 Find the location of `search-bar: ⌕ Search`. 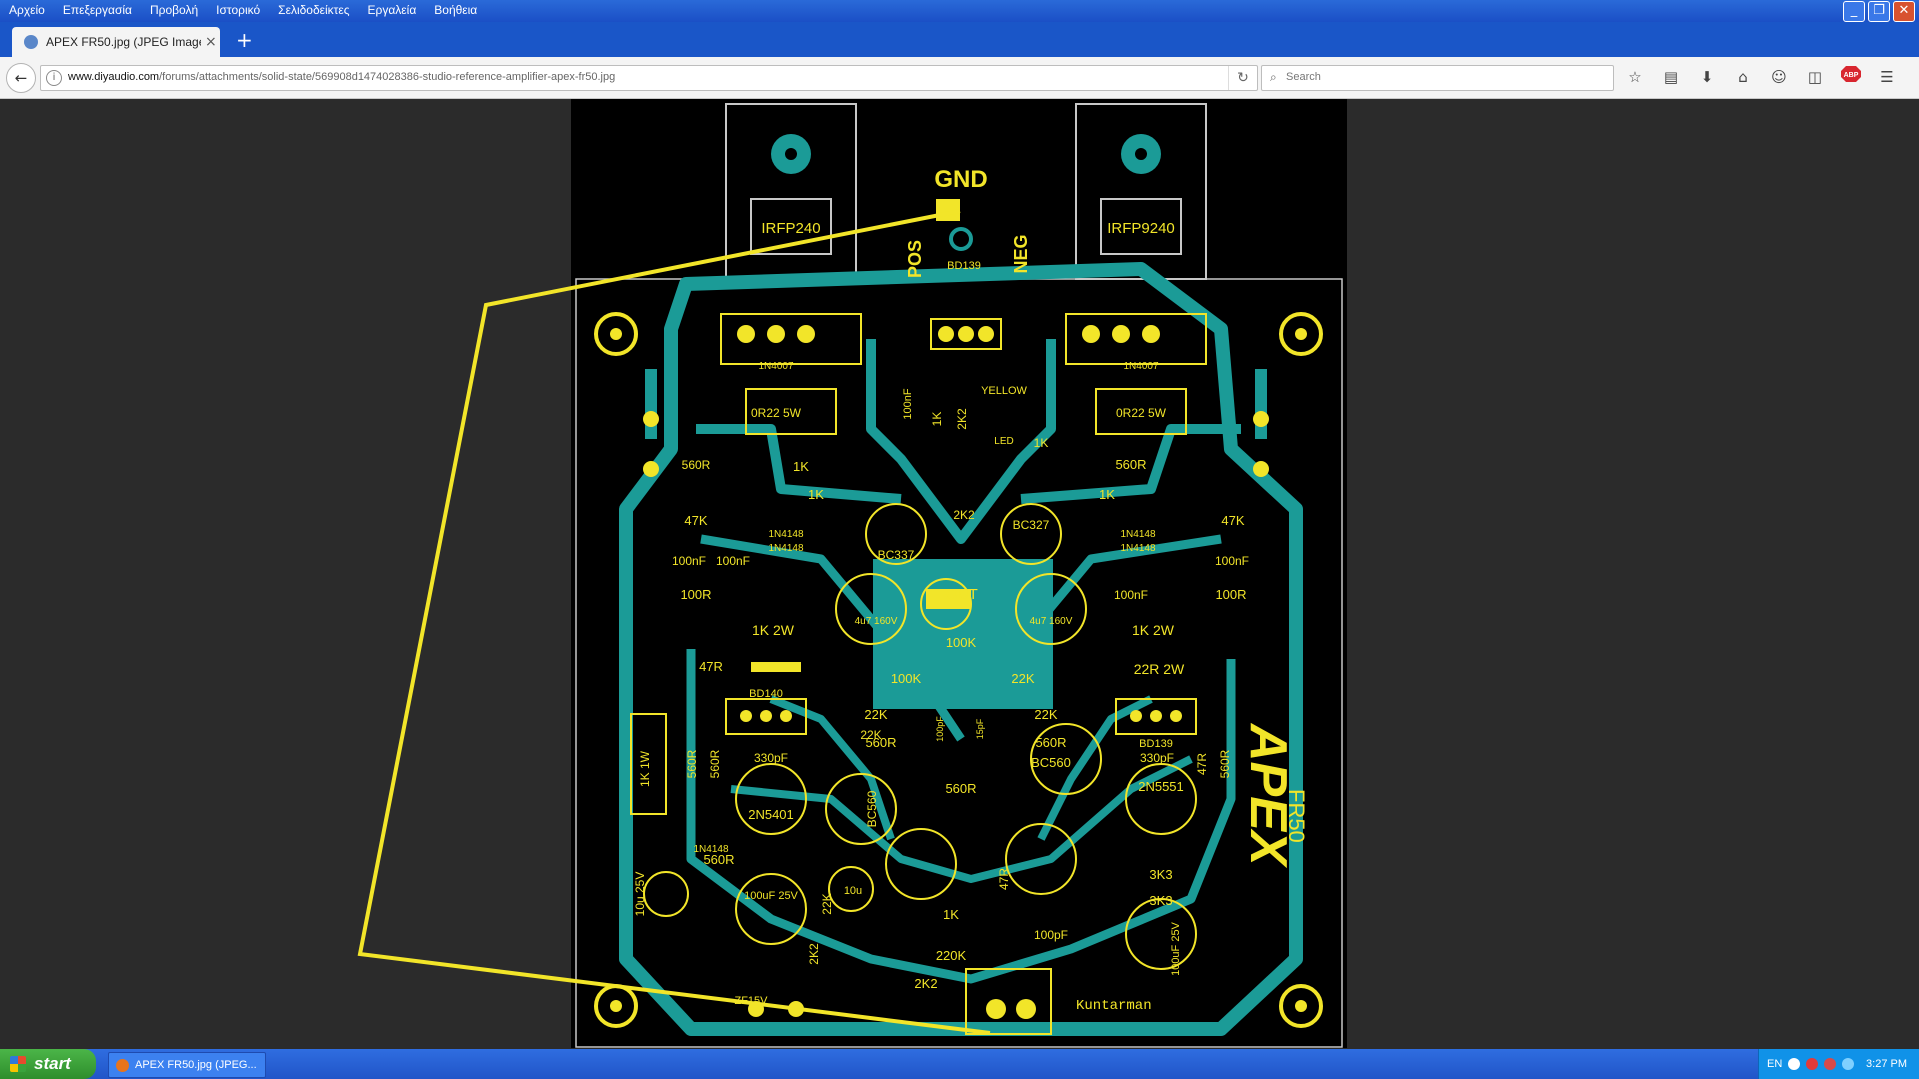

search-bar: ⌕ Search is located at coordinates (1437, 78).